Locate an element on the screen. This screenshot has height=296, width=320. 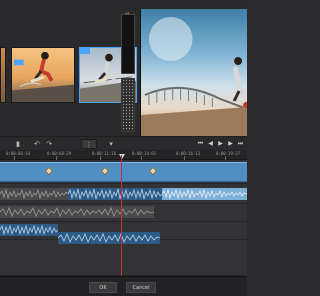
timeline-toolbar: ▮ ↶ ↷ ⋮ ▾ ⏮ ◀ ▶ ▶ ⏭ is located at coordinates (123, 143).